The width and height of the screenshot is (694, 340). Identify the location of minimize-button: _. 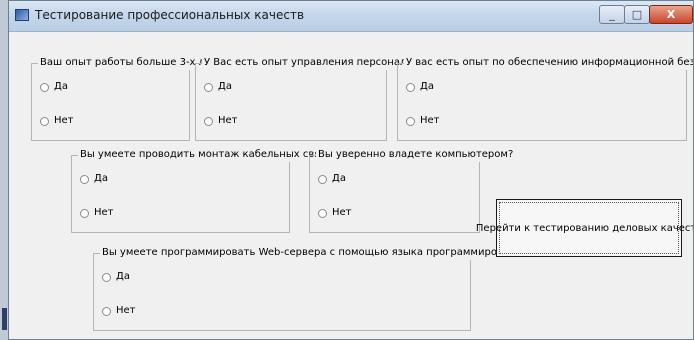
(612, 14).